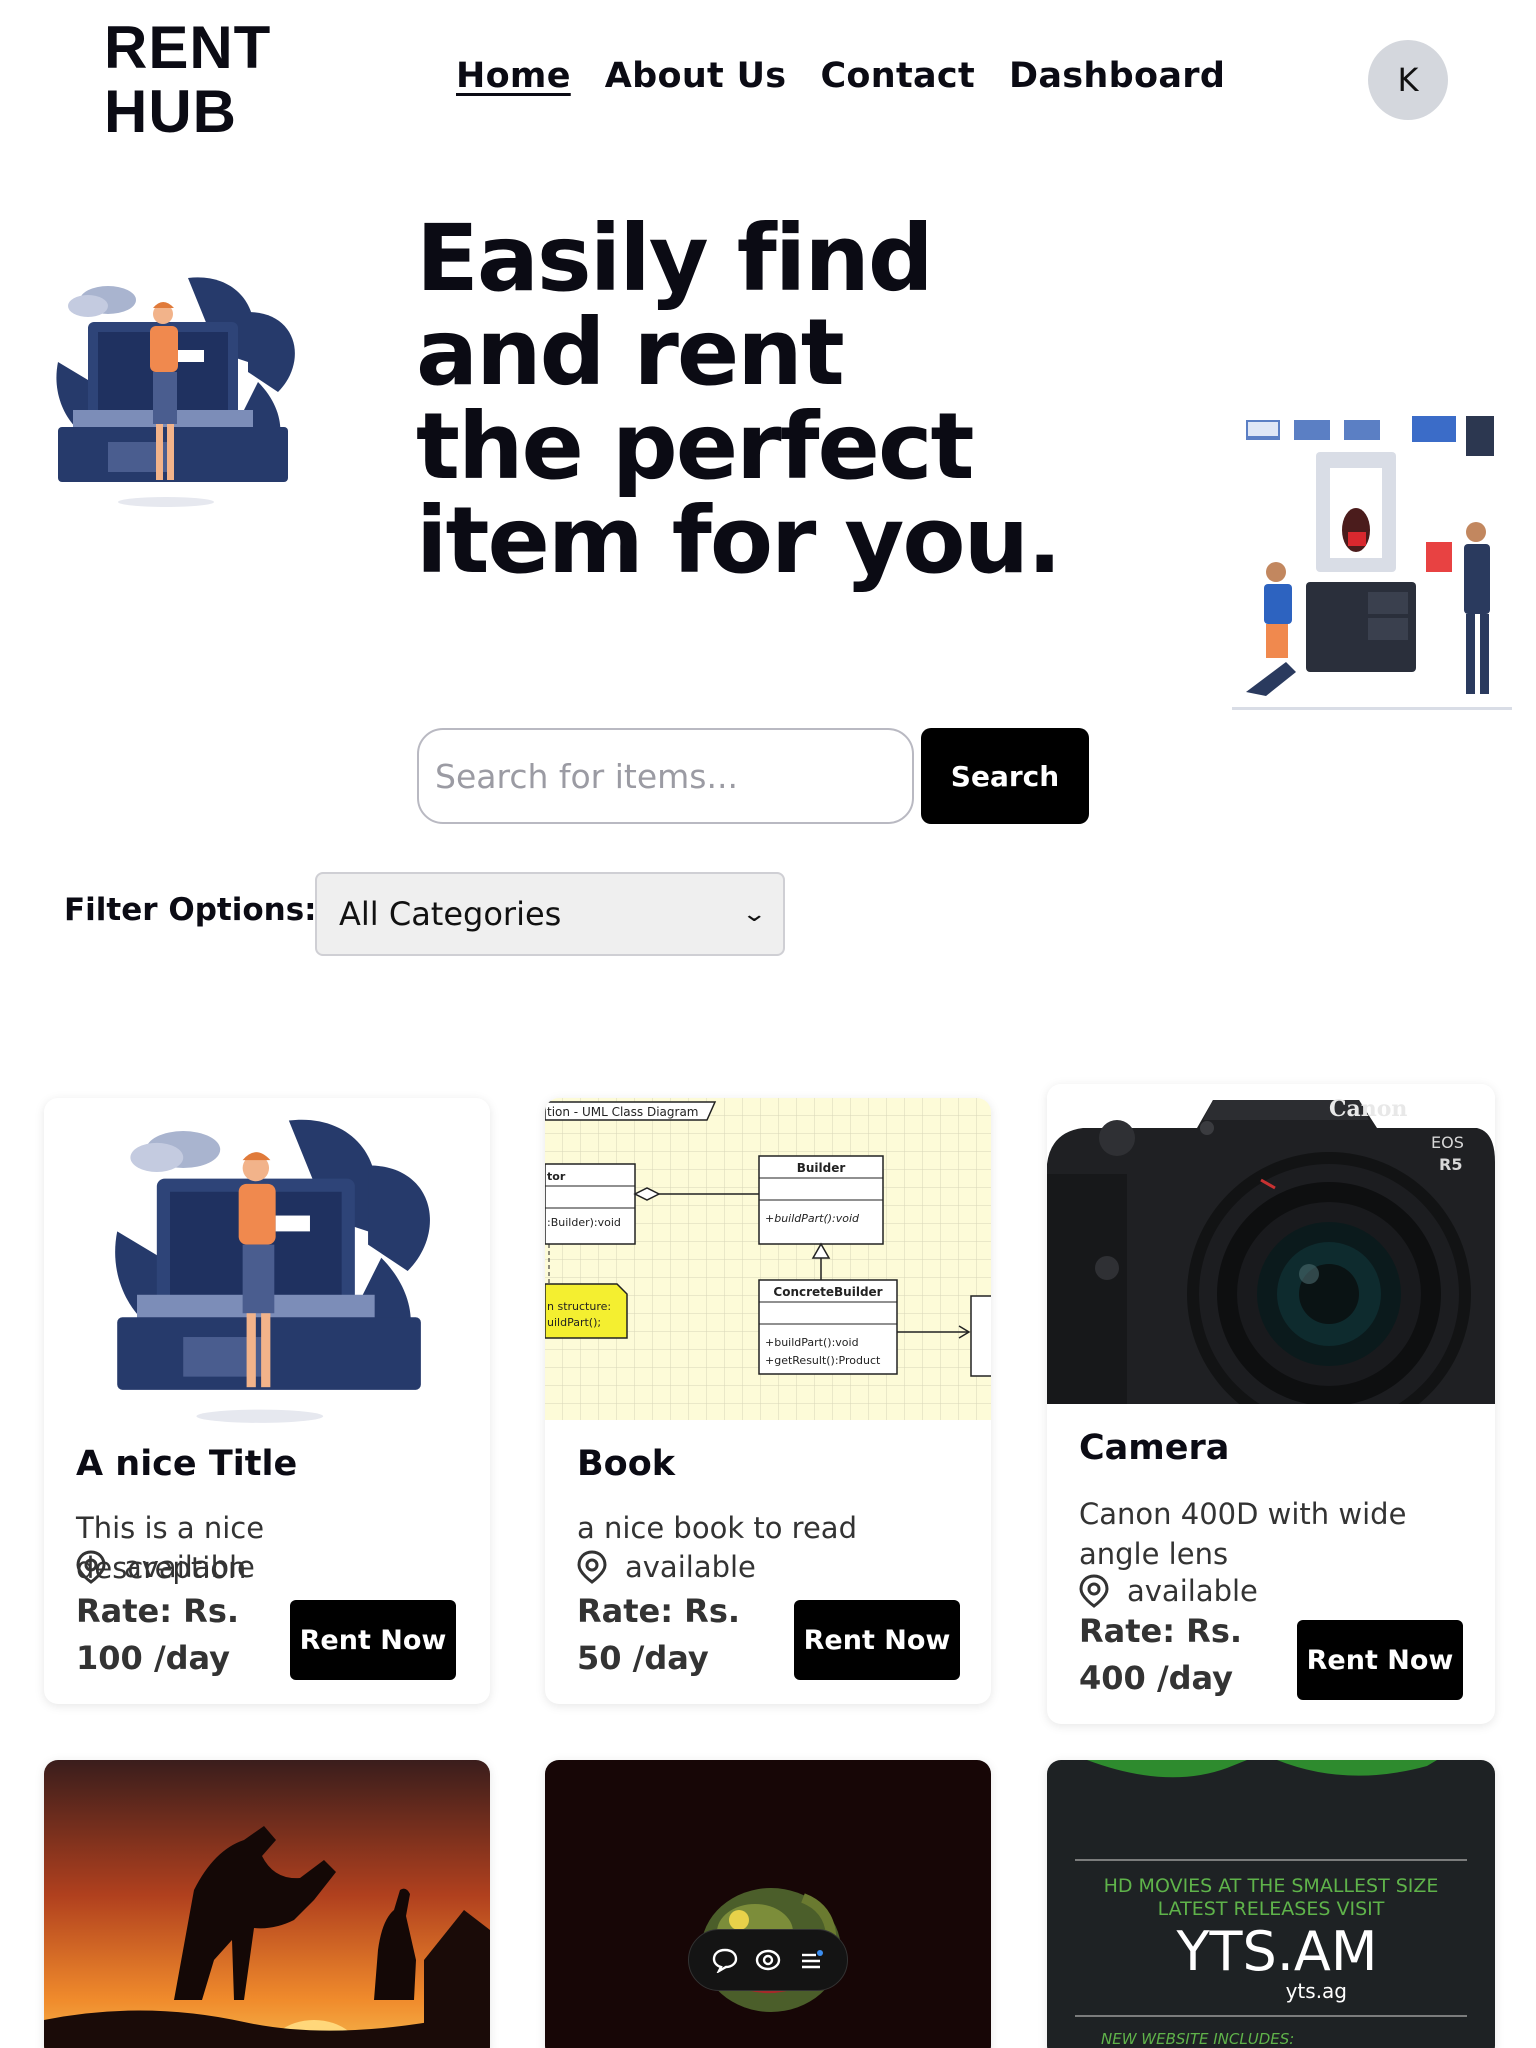  Describe the element at coordinates (1372, 563) in the screenshot. I see `hero-right-illustration` at that location.